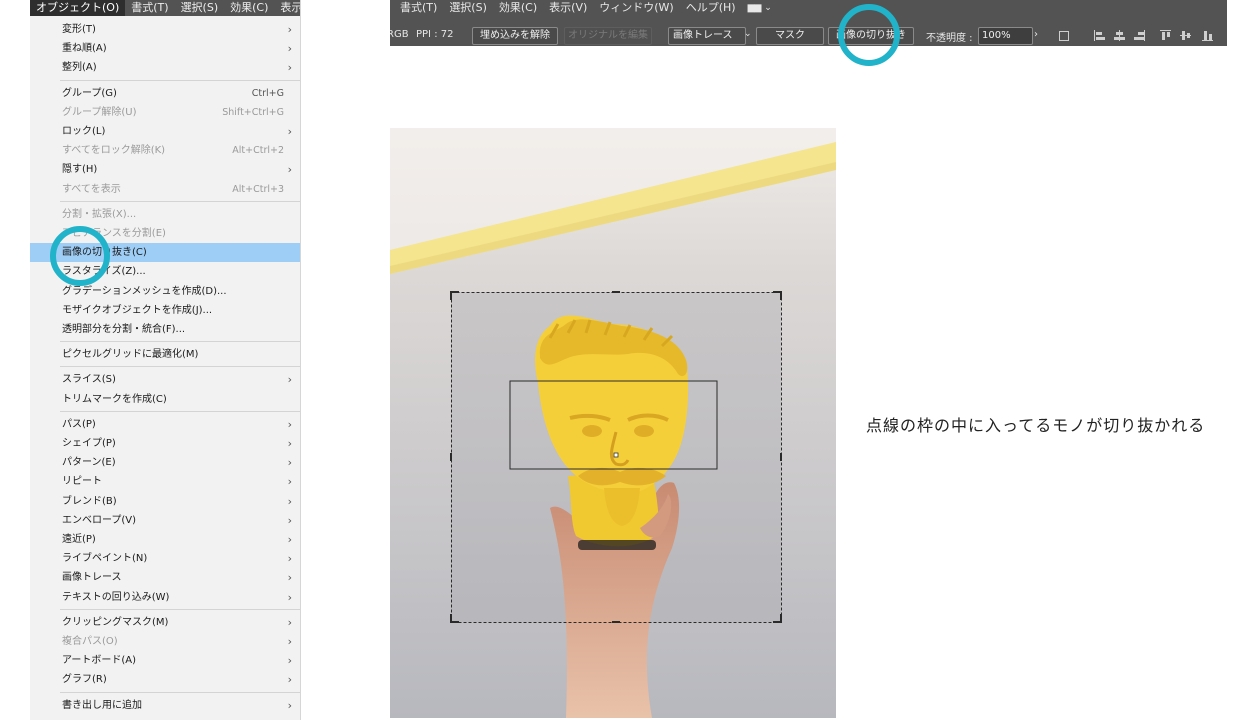 This screenshot has width=1260, height=720. Describe the element at coordinates (165, 660) in the screenshot. I see `menu-item: アートボード(A) ›` at that location.